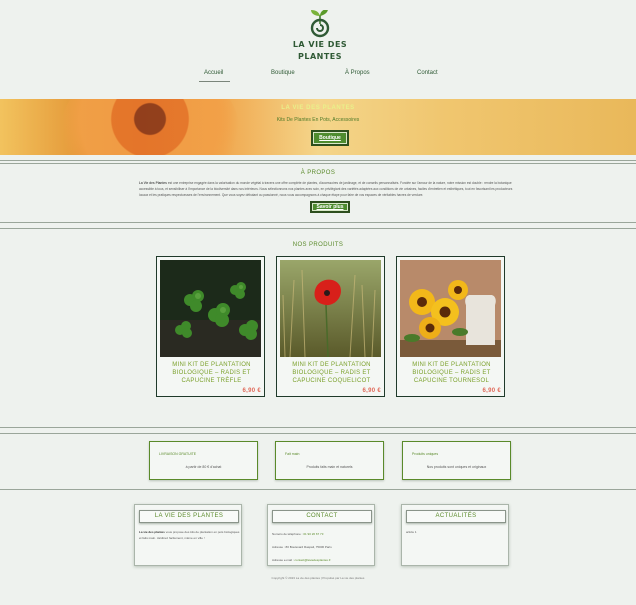 Image resolution: width=636 pixels, height=605 pixels. I want to click on footer-about-brand: La vie des plantes, so click(152, 532).